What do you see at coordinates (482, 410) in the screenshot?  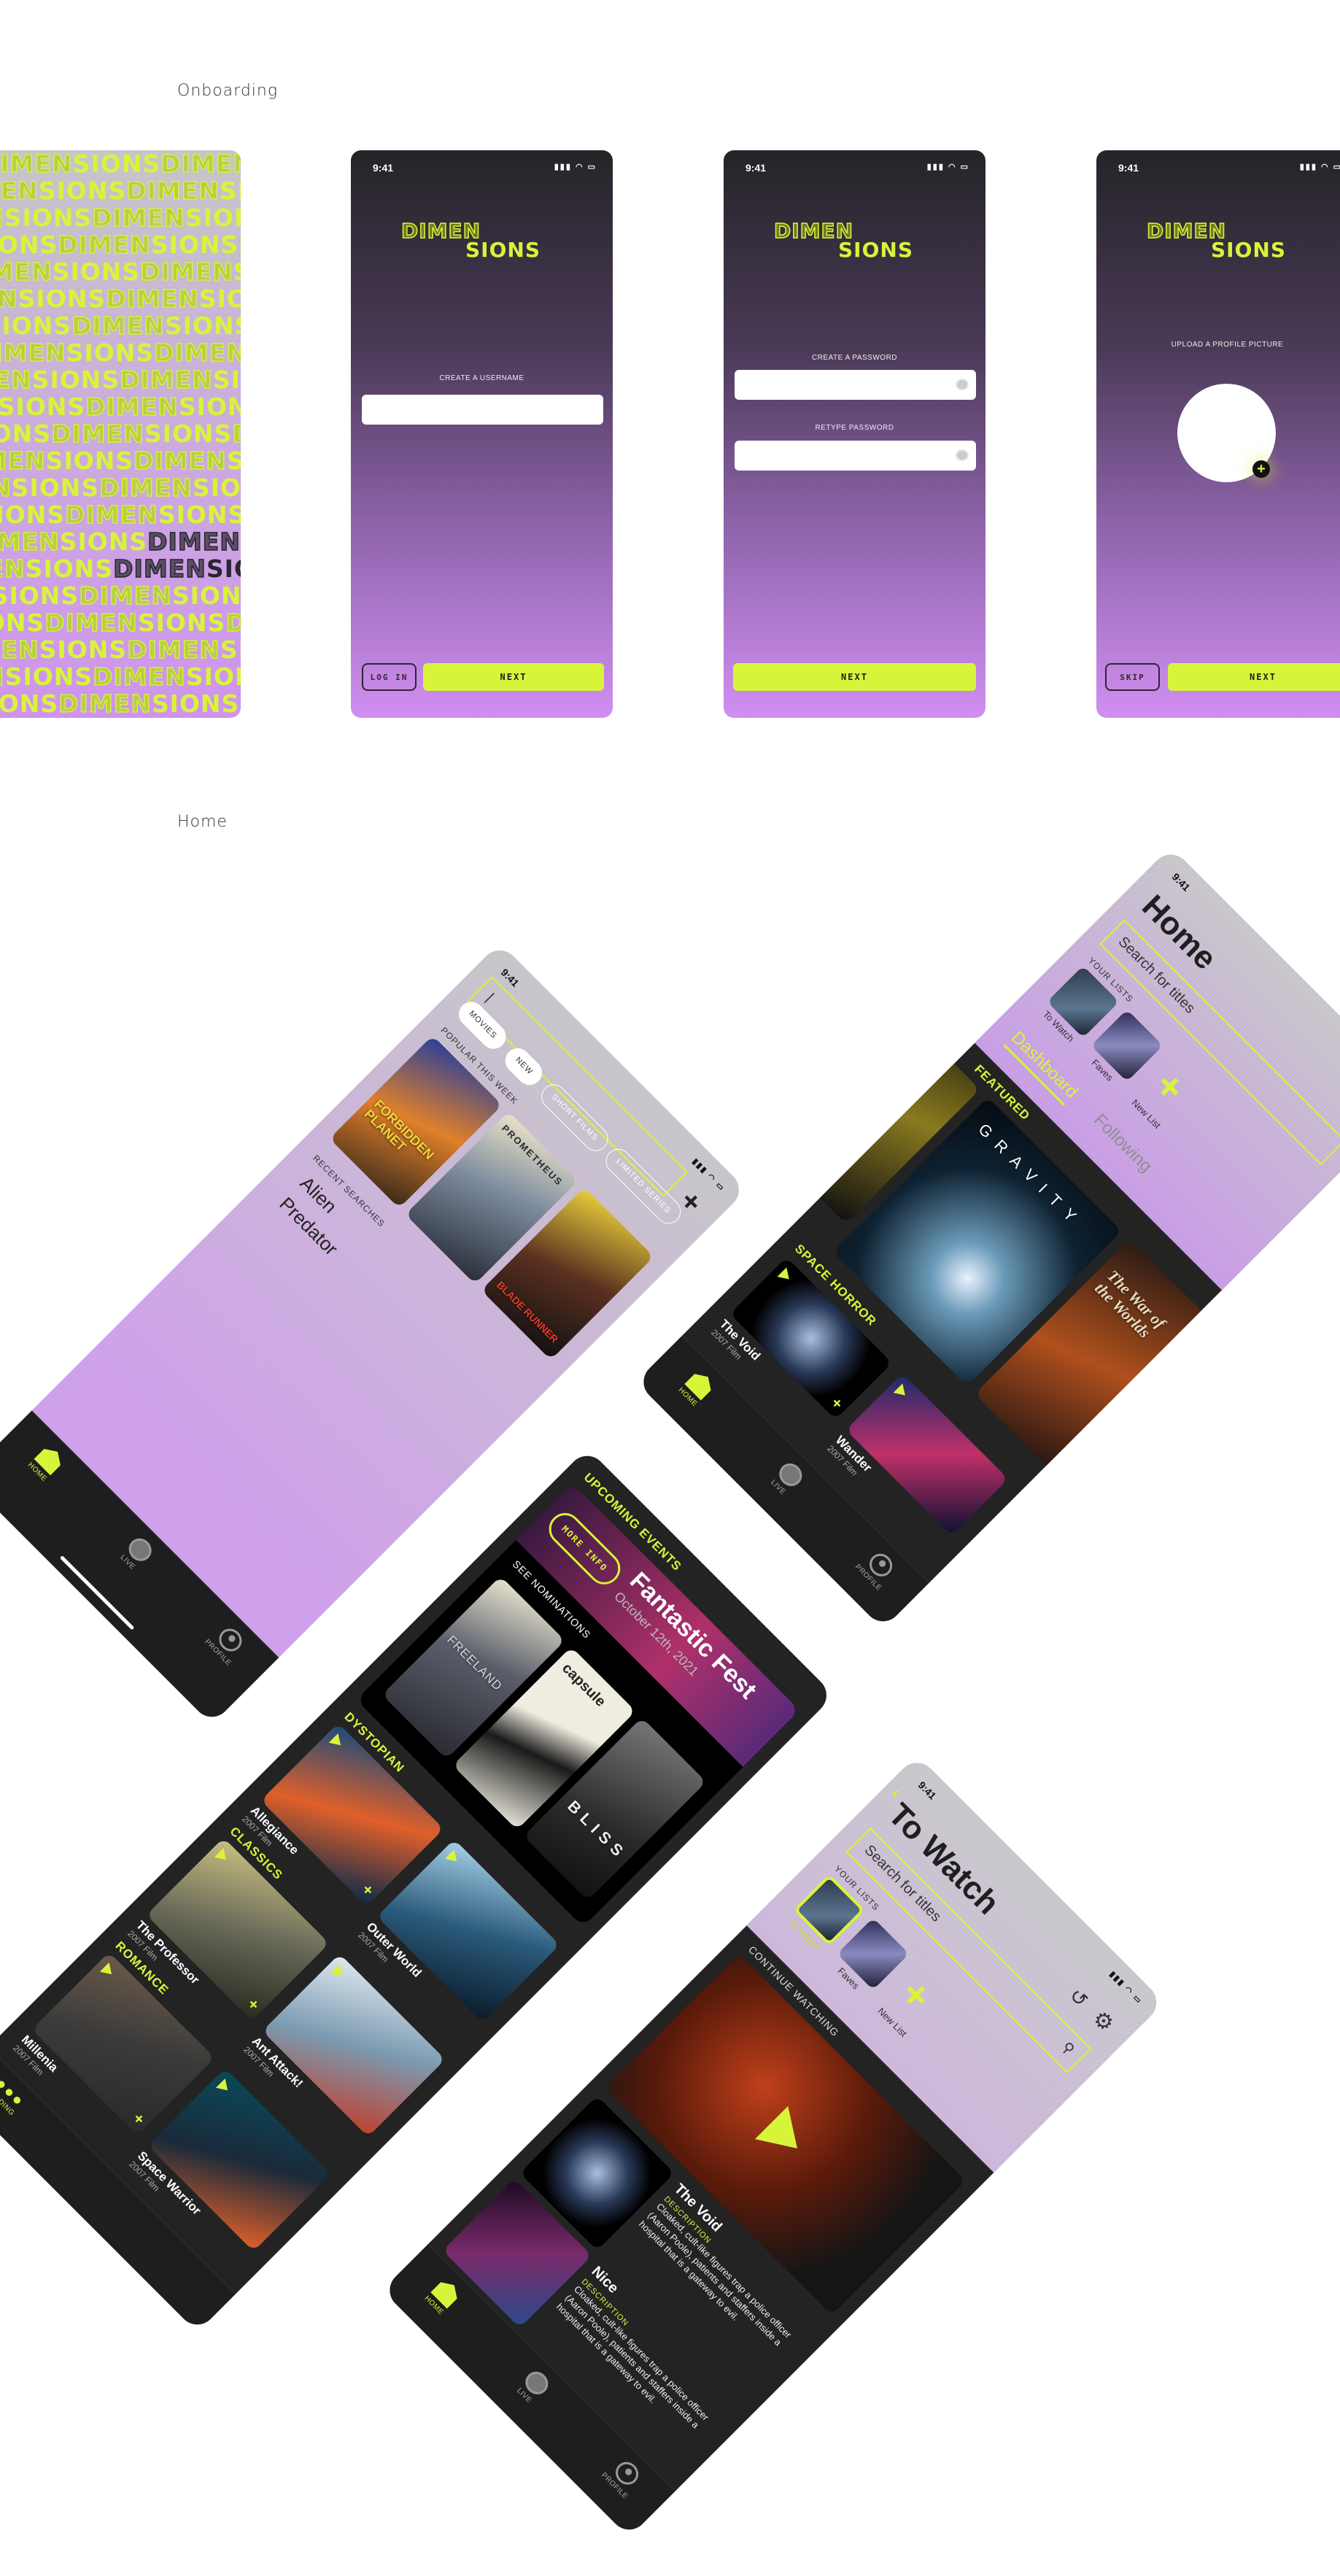 I see `username-input` at bounding box center [482, 410].